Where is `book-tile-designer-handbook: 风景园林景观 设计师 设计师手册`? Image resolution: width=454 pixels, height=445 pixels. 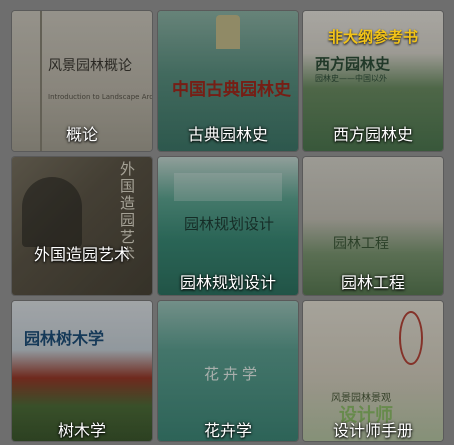
book-tile-designer-handbook: 风景园林景观 设计师 设计师手册 is located at coordinates (373, 371).